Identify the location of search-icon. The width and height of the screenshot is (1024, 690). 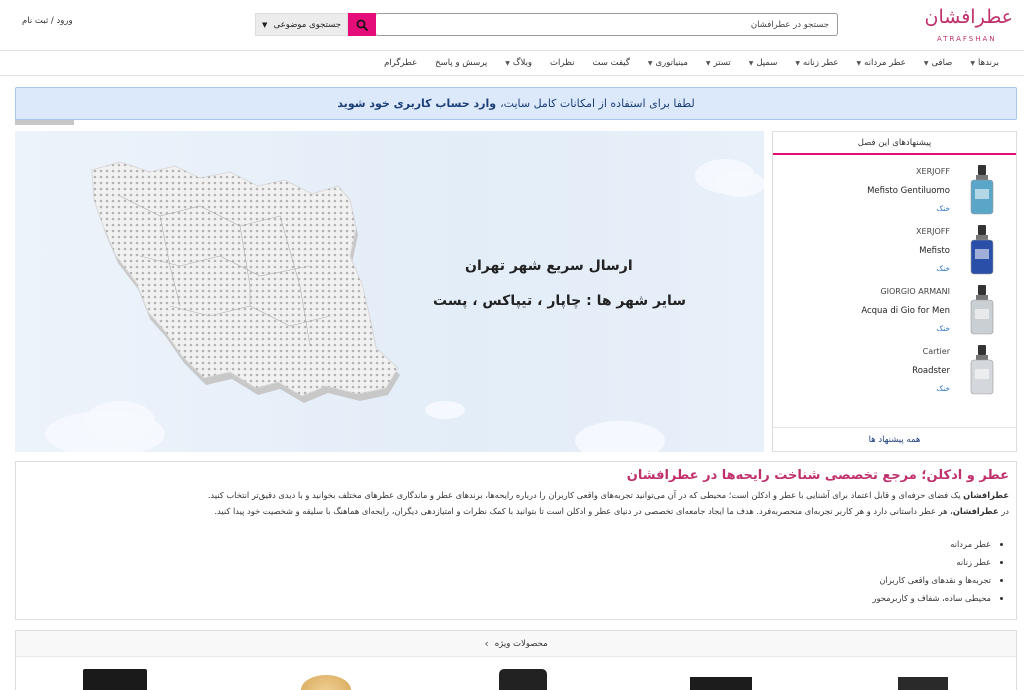
(362, 25).